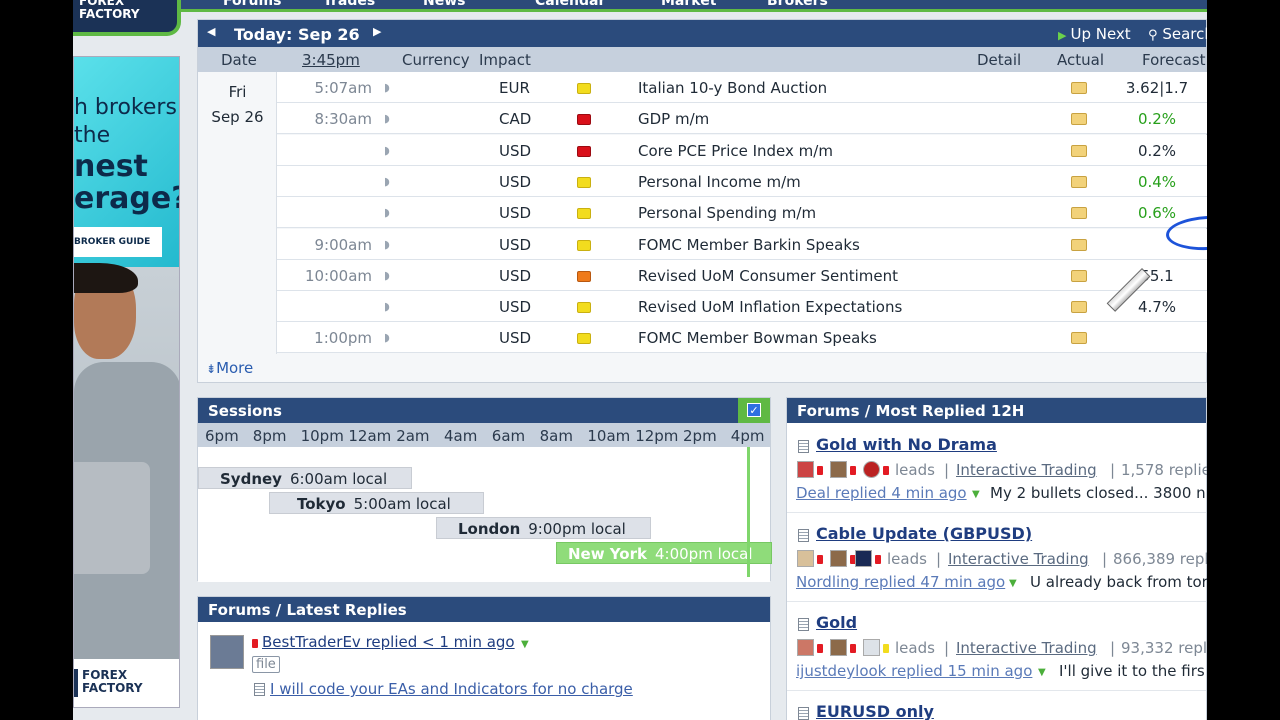  Describe the element at coordinates (266, 664) in the screenshot. I see `file-tag: file` at that location.